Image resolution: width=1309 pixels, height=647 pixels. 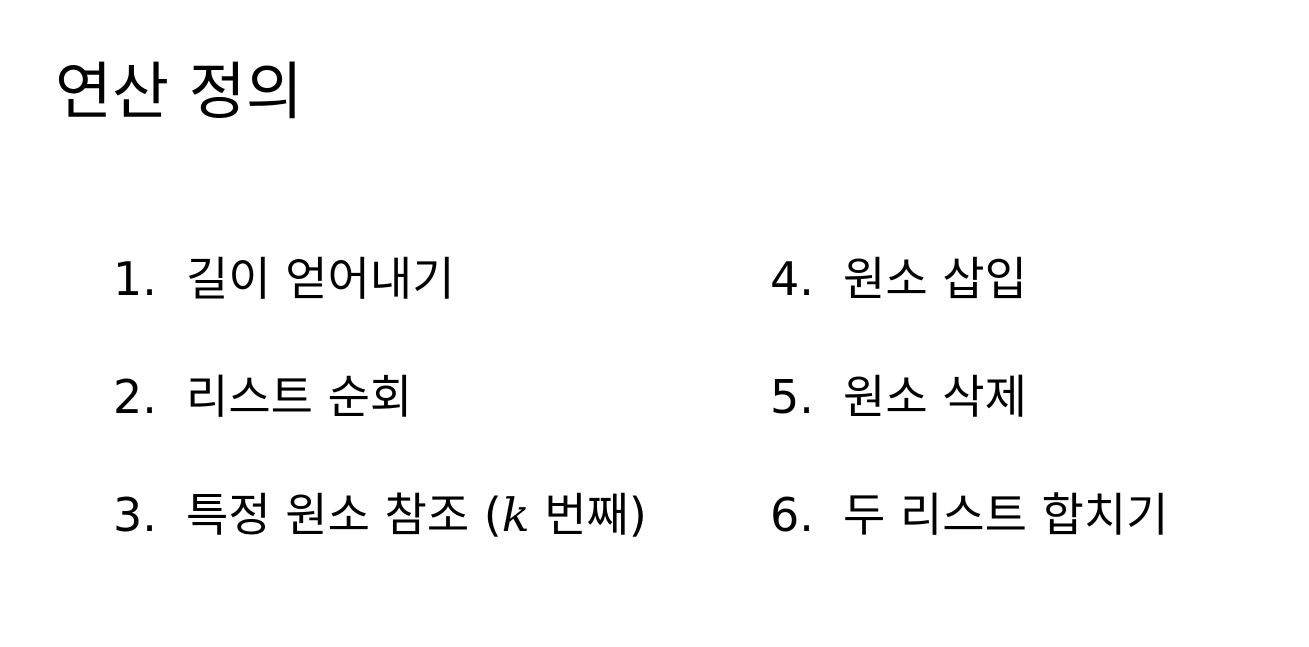 I want to click on item-text: 길이 얻어내기, so click(x=320, y=279).